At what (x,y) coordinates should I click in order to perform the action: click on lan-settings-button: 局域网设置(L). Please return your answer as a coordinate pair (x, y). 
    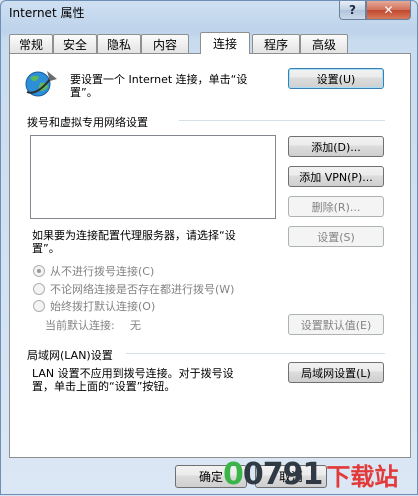
    Looking at the image, I should click on (336, 372).